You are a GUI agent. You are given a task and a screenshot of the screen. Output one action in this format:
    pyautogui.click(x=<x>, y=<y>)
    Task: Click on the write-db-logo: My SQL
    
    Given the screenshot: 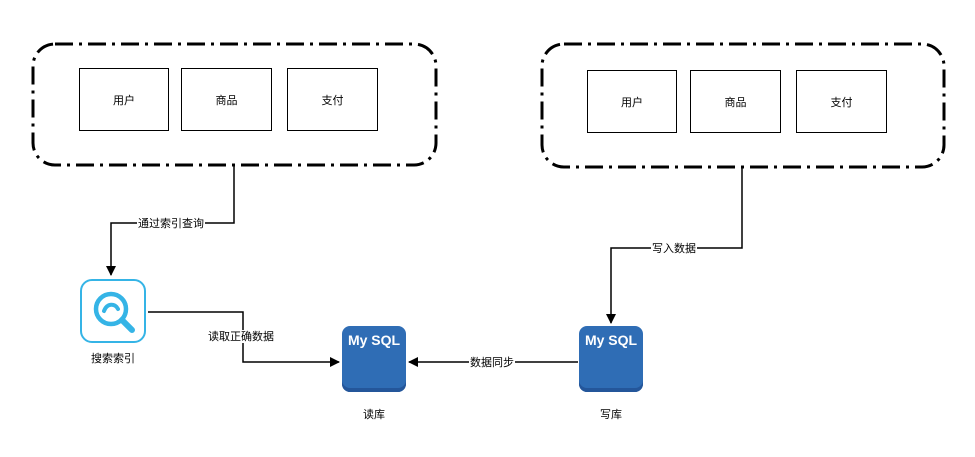 What is the action you would take?
    pyautogui.click(x=611, y=340)
    